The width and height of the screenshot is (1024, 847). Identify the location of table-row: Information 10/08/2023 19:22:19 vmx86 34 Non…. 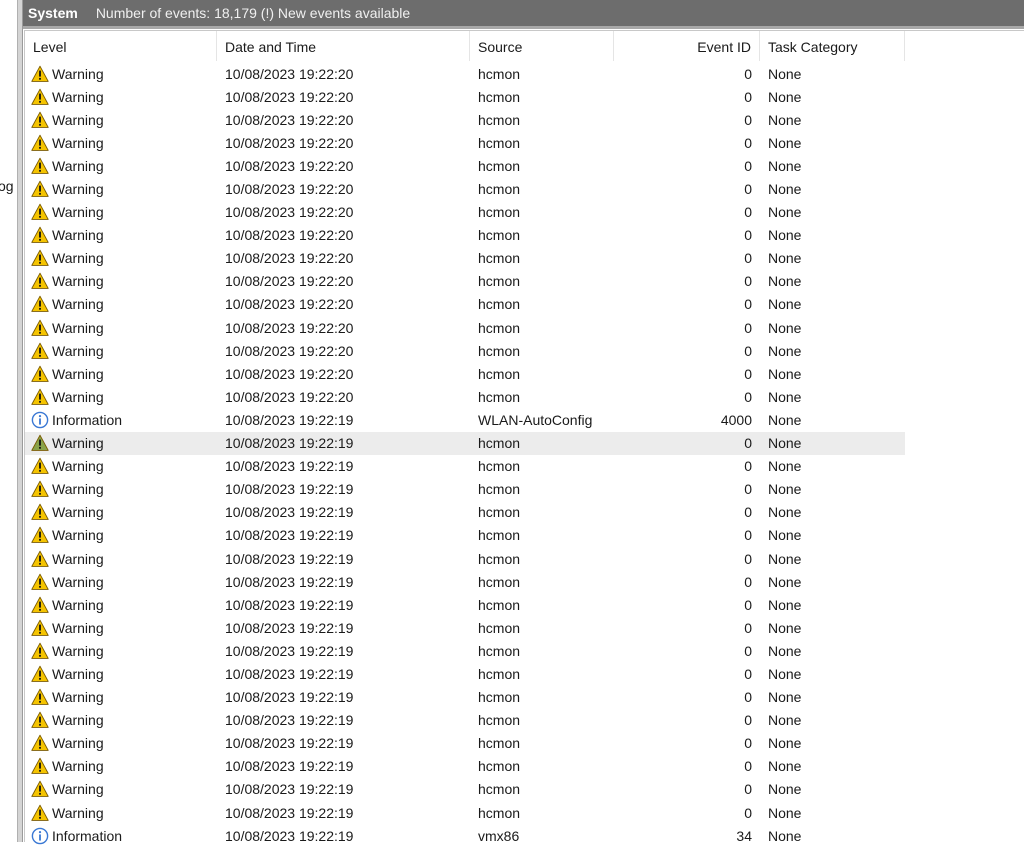
(465, 835).